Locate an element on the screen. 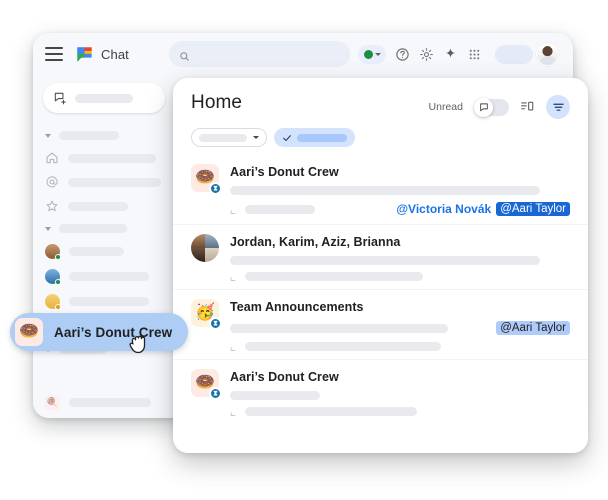 This screenshot has height=500, width=608. split-view-icon is located at coordinates (527, 107).